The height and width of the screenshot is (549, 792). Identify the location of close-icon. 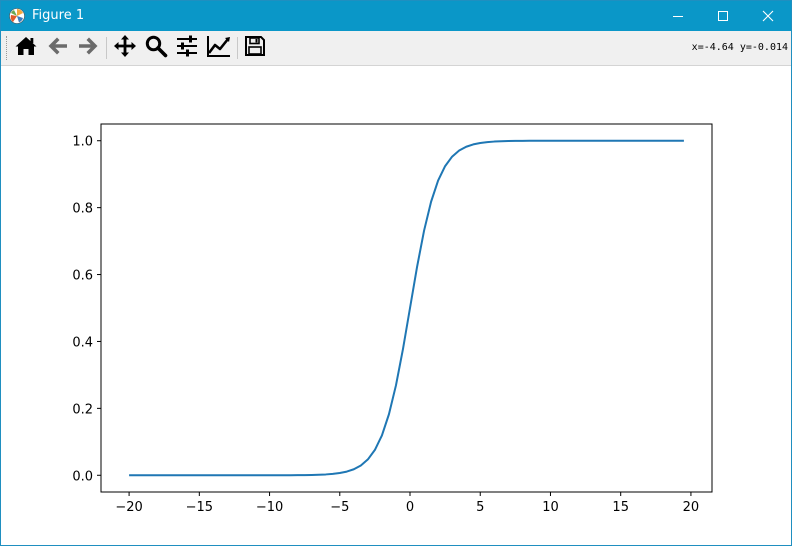
(768, 16).